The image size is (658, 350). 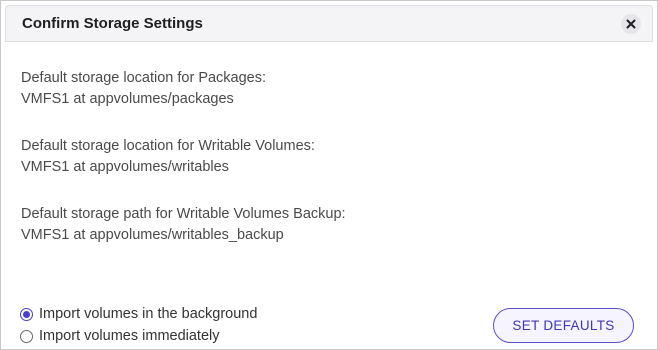 I want to click on import-background-label: Import volumes in the background, so click(x=148, y=314).